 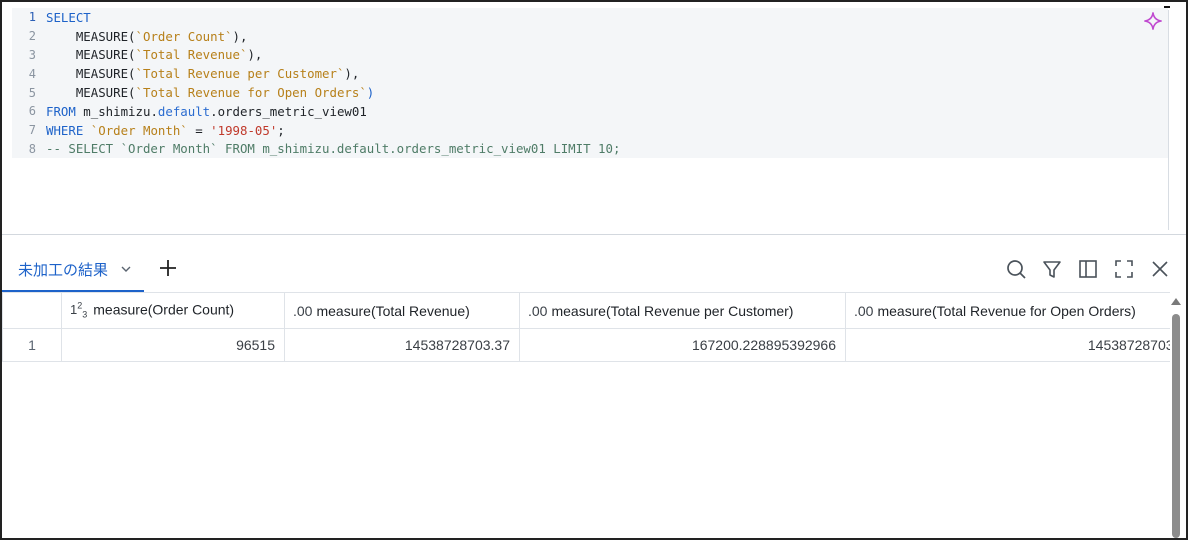 I want to click on scrollbar-thumb, so click(x=1176, y=426).